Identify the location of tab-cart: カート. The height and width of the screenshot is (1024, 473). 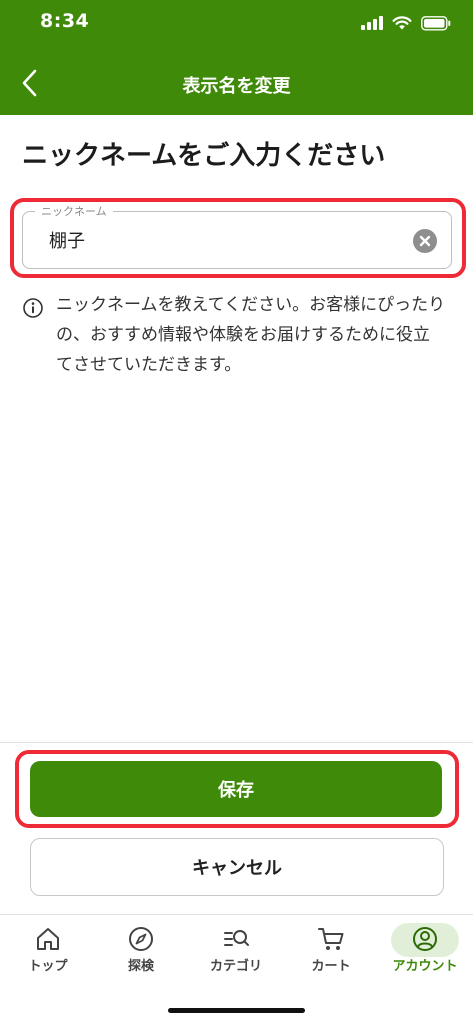
(331, 950).